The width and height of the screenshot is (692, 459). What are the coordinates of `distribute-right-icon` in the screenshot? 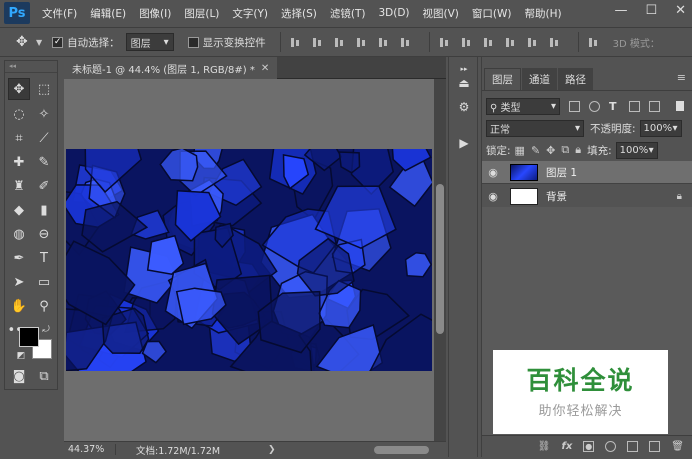 It's located at (554, 42).